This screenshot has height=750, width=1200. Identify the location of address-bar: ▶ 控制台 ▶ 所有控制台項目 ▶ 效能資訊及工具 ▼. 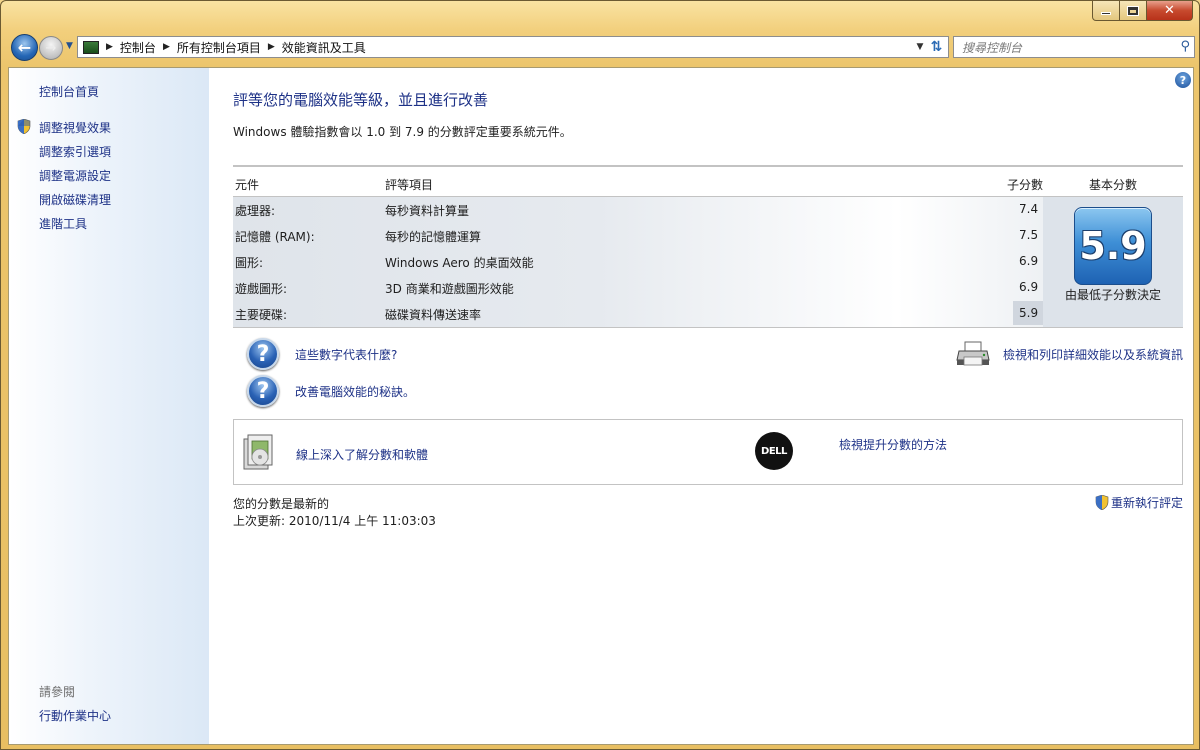
(503, 47).